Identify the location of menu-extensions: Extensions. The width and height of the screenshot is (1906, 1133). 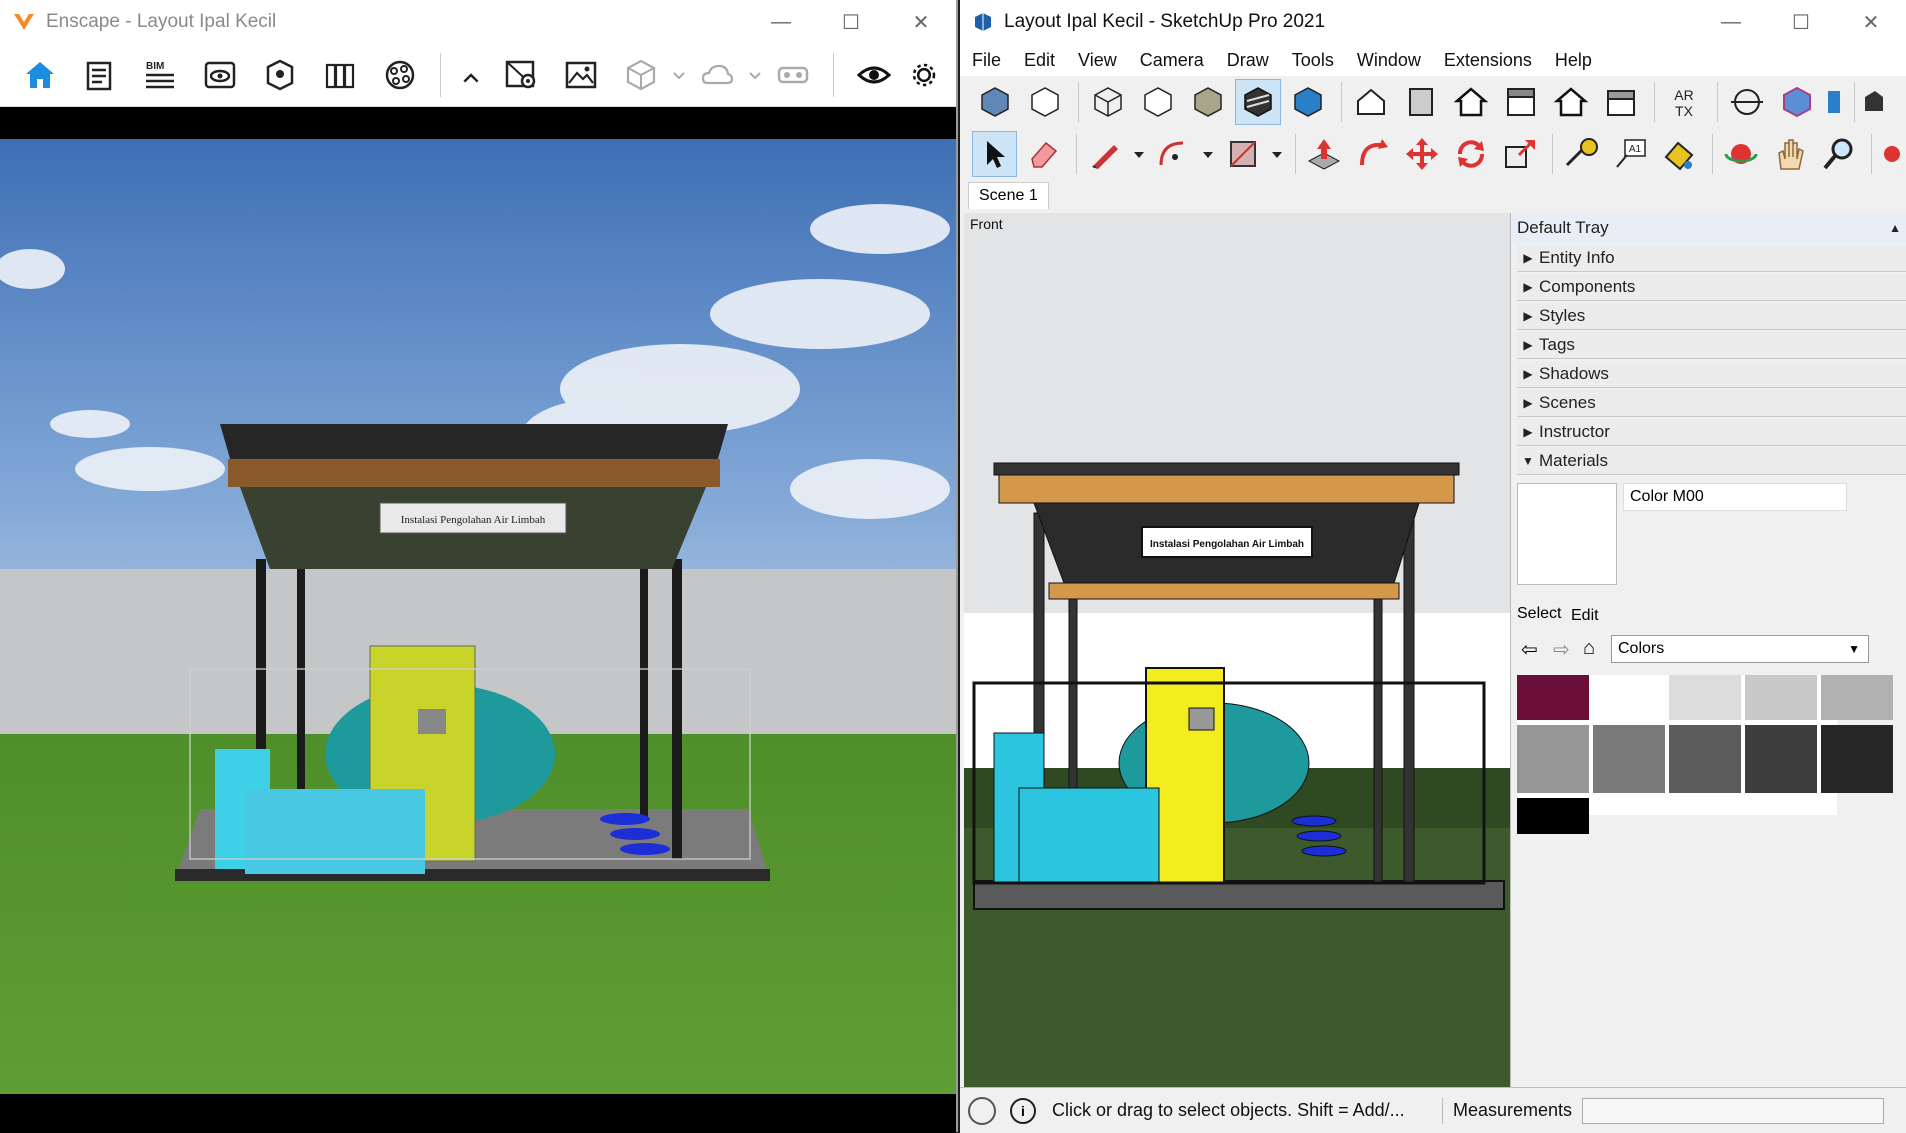
(1488, 60).